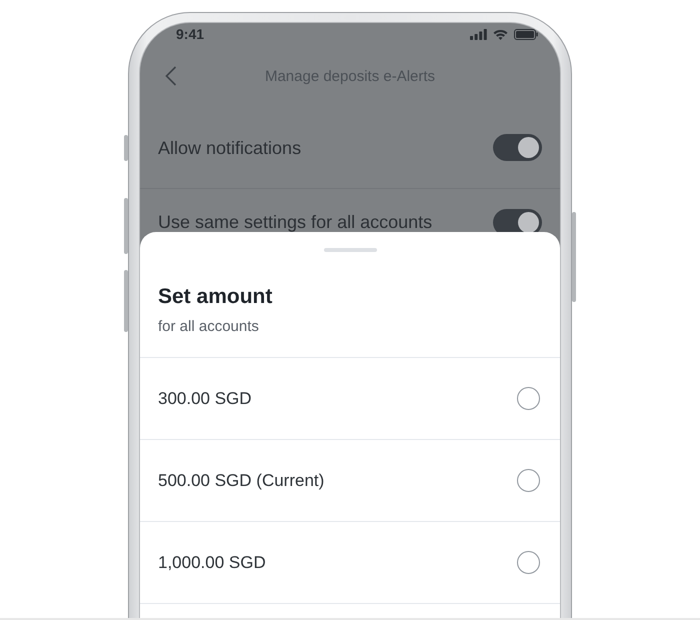 The height and width of the screenshot is (620, 700). Describe the element at coordinates (230, 147) in the screenshot. I see `setting-label: Allow notifications` at that location.